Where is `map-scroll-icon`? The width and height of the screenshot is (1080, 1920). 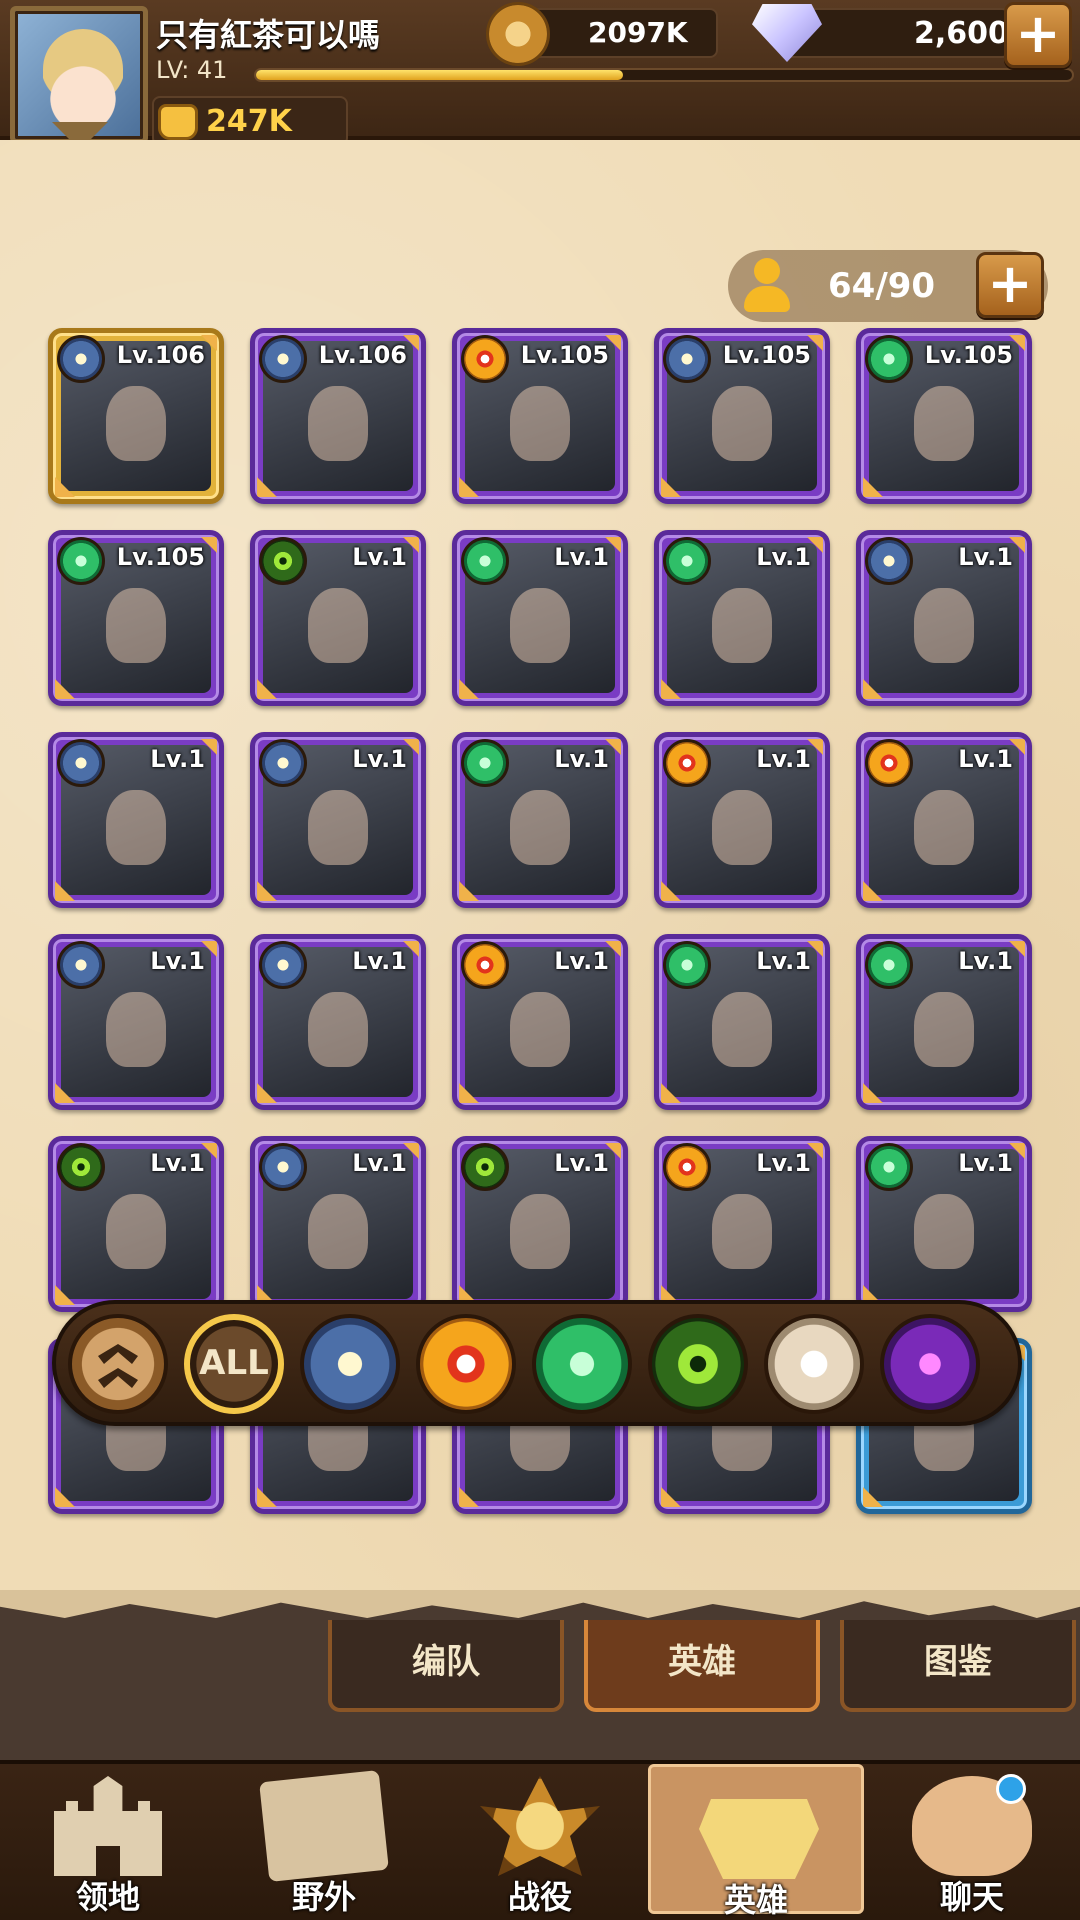
map-scroll-icon is located at coordinates (324, 1826).